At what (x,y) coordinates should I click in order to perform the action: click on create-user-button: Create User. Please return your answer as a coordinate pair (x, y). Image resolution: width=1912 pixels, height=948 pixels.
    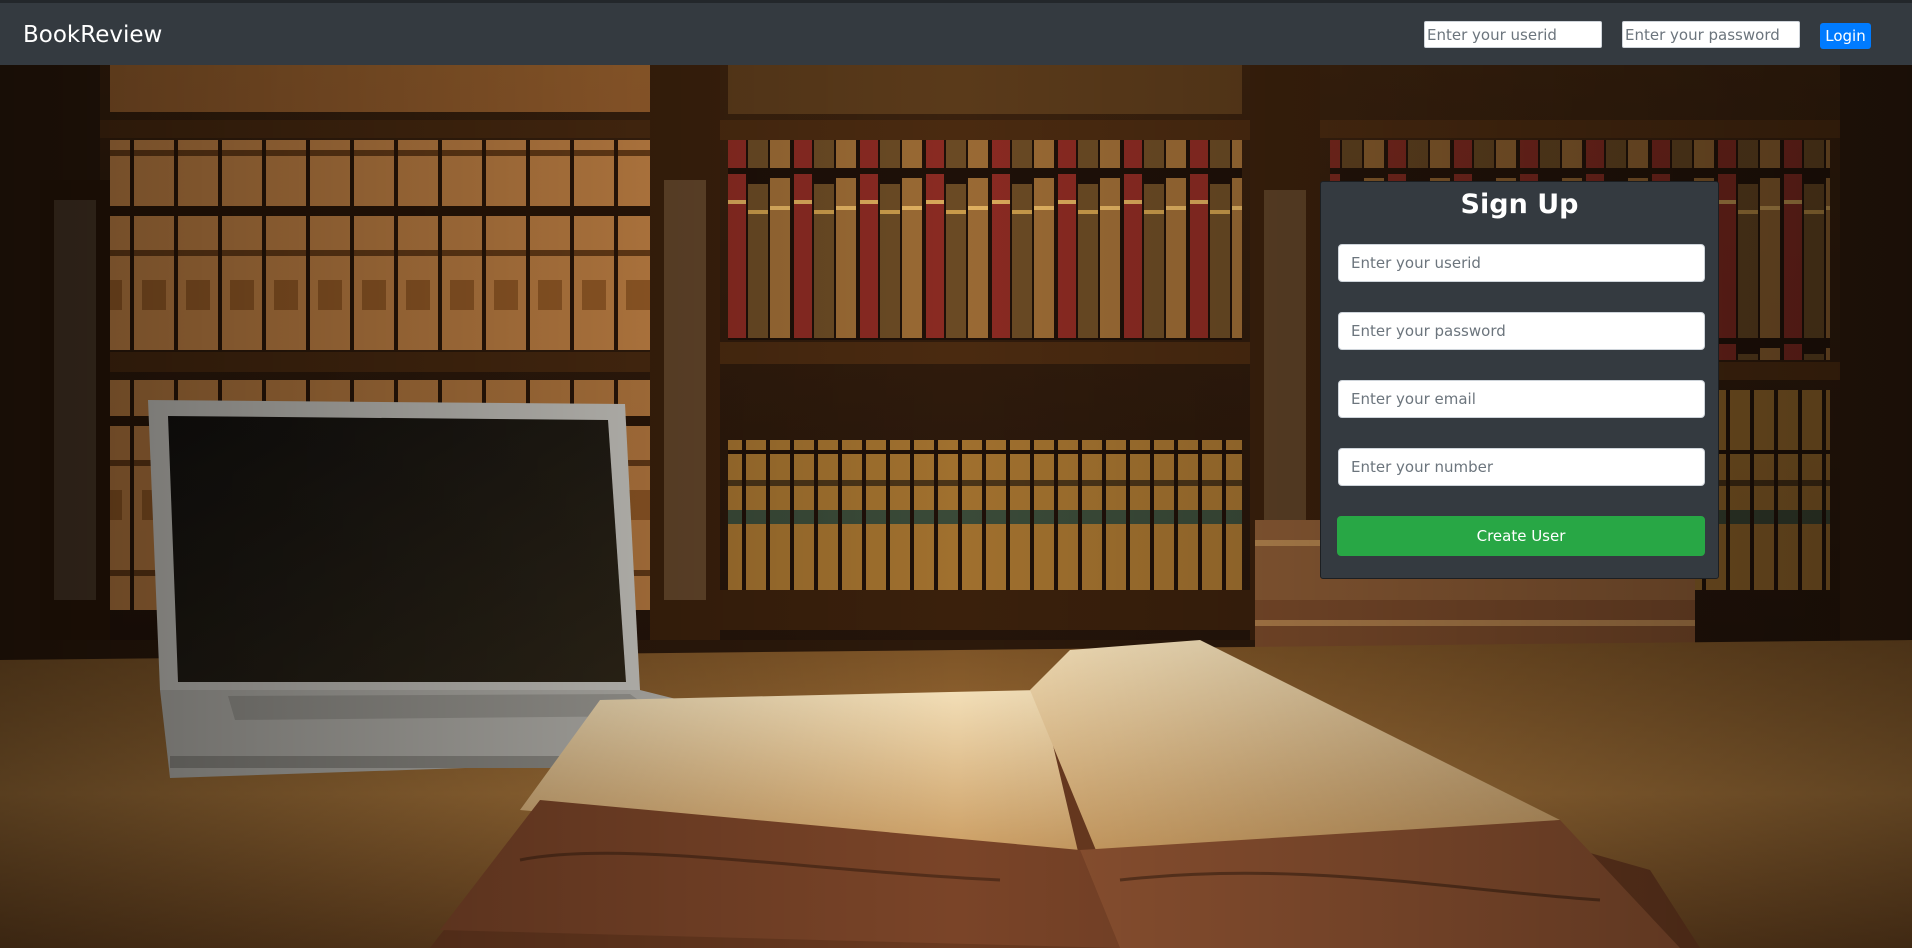
    Looking at the image, I should click on (1521, 536).